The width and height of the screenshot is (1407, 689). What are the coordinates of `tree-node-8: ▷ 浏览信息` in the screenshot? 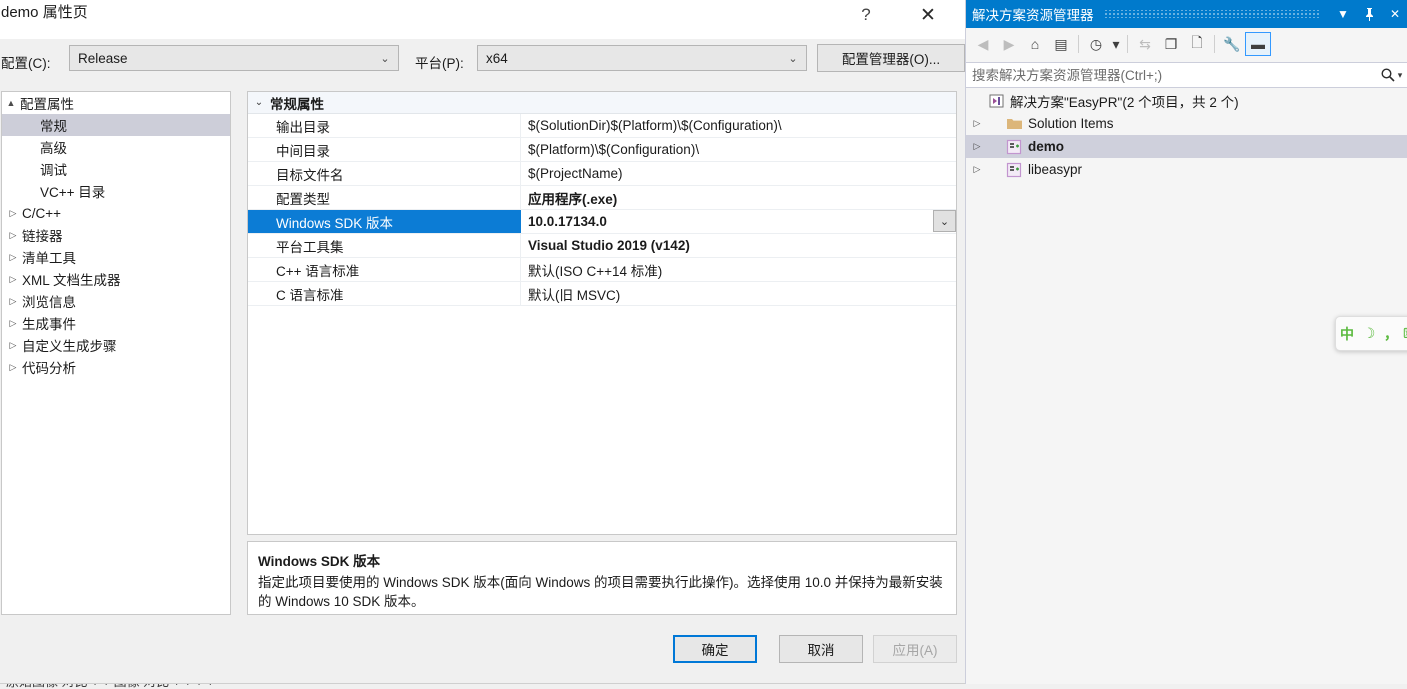 It's located at (116, 301).